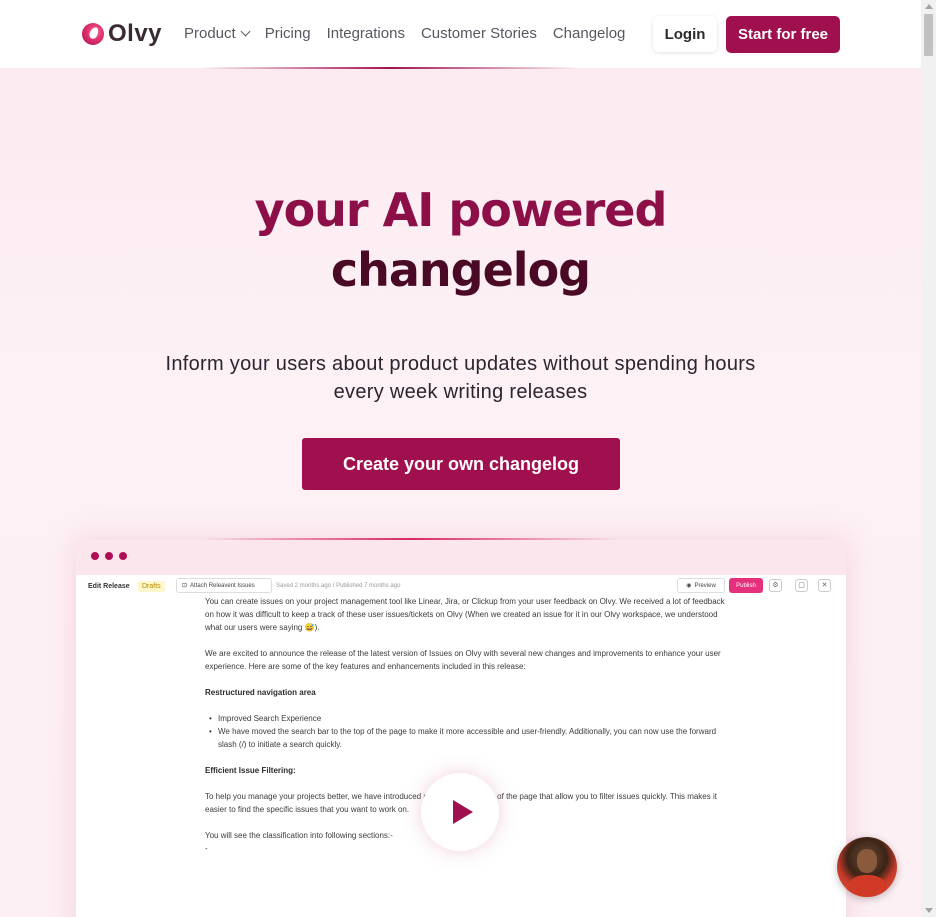 This screenshot has width=936, height=917. What do you see at coordinates (479, 33) in the screenshot?
I see `nav-link-customer-stories: Customer Stories` at bounding box center [479, 33].